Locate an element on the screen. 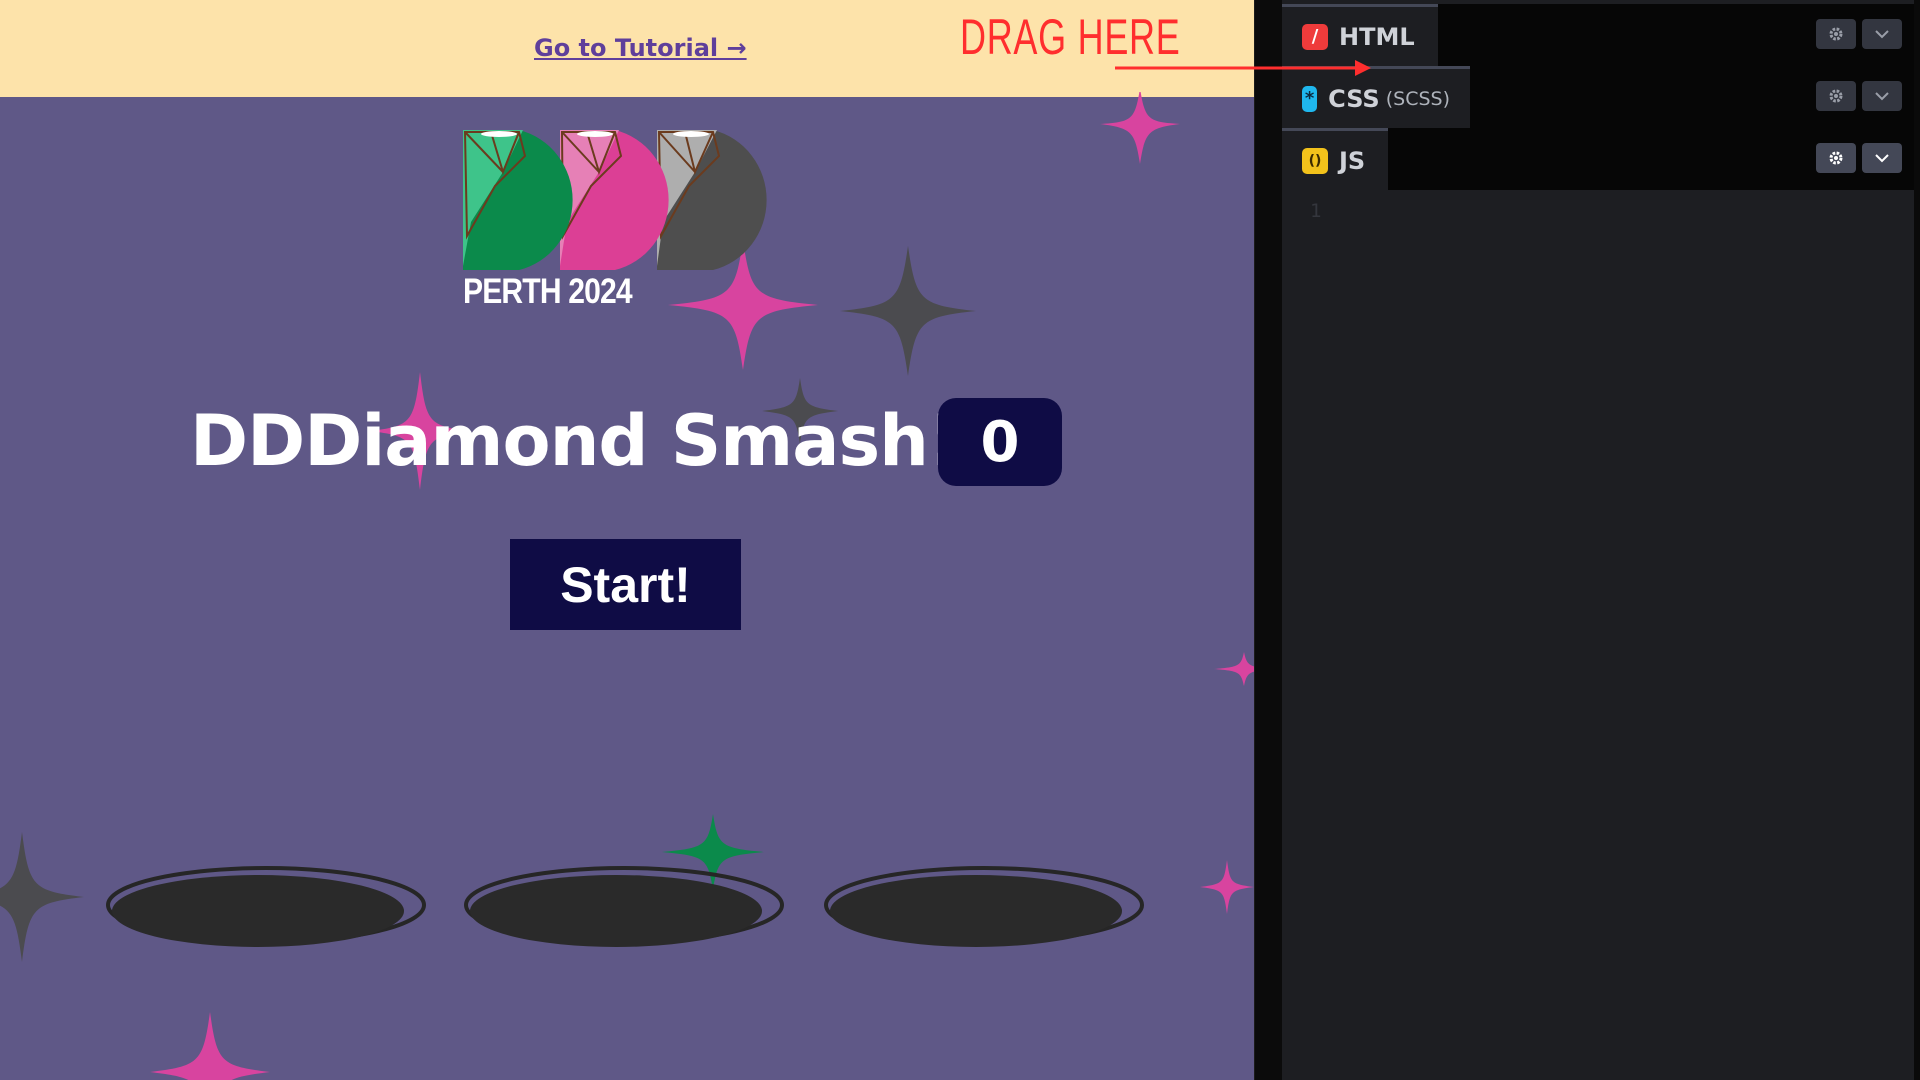 The image size is (1920, 1080). tab-js: () JS is located at coordinates (1335, 159).